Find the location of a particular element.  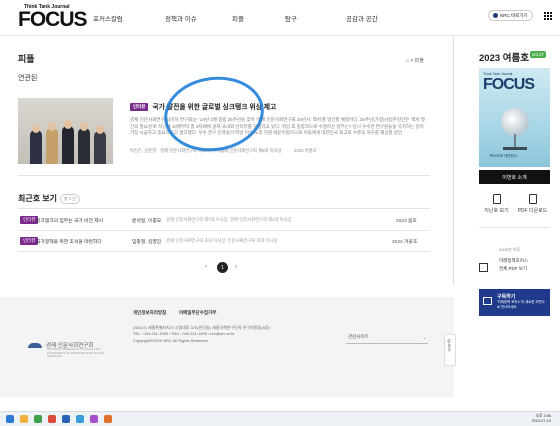

email-refusal-link: 이메일무단수집거부 is located at coordinates (197, 313).